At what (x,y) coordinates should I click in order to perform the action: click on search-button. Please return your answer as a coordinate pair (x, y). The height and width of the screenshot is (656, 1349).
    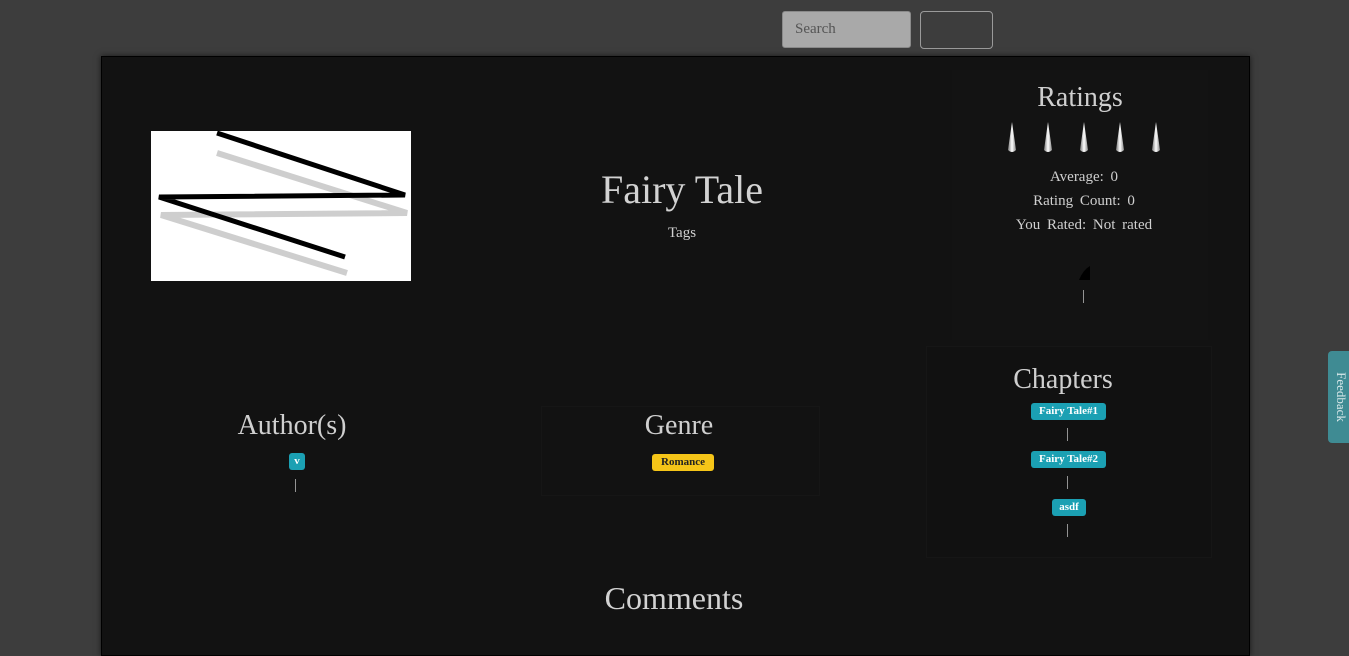
    Looking at the image, I should click on (956, 30).